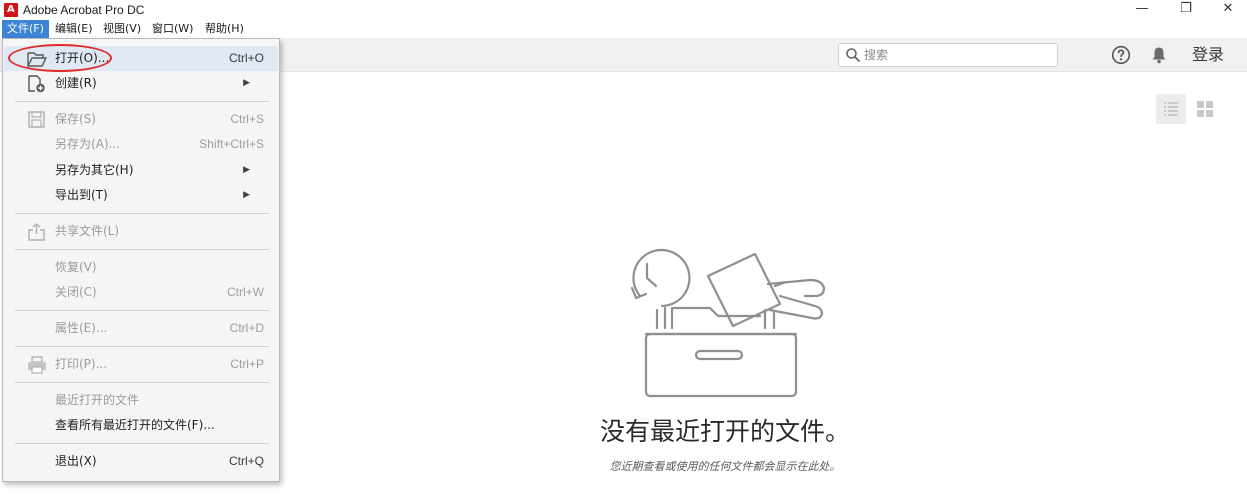 The width and height of the screenshot is (1247, 495). What do you see at coordinates (25, 29) in the screenshot?
I see `menu-file: 文件(F)` at bounding box center [25, 29].